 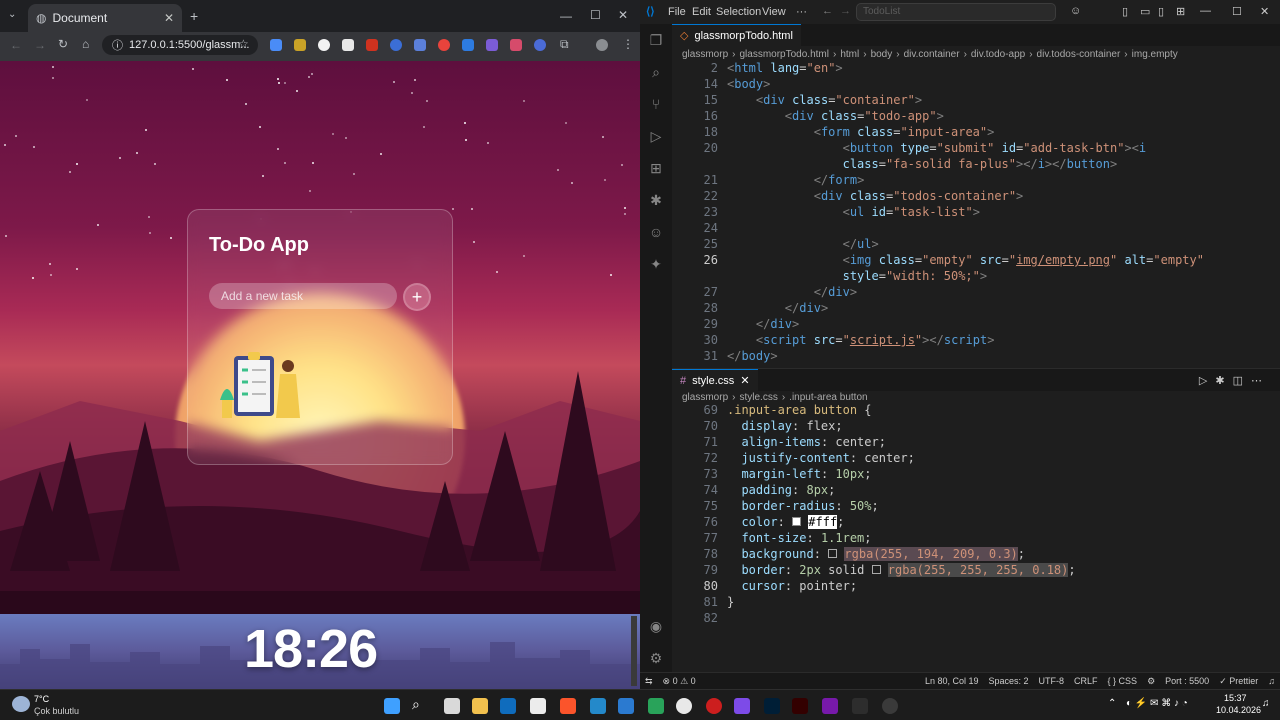 What do you see at coordinates (1112, 703) in the screenshot?
I see `tray-overflow-icon: ⌃` at bounding box center [1112, 703].